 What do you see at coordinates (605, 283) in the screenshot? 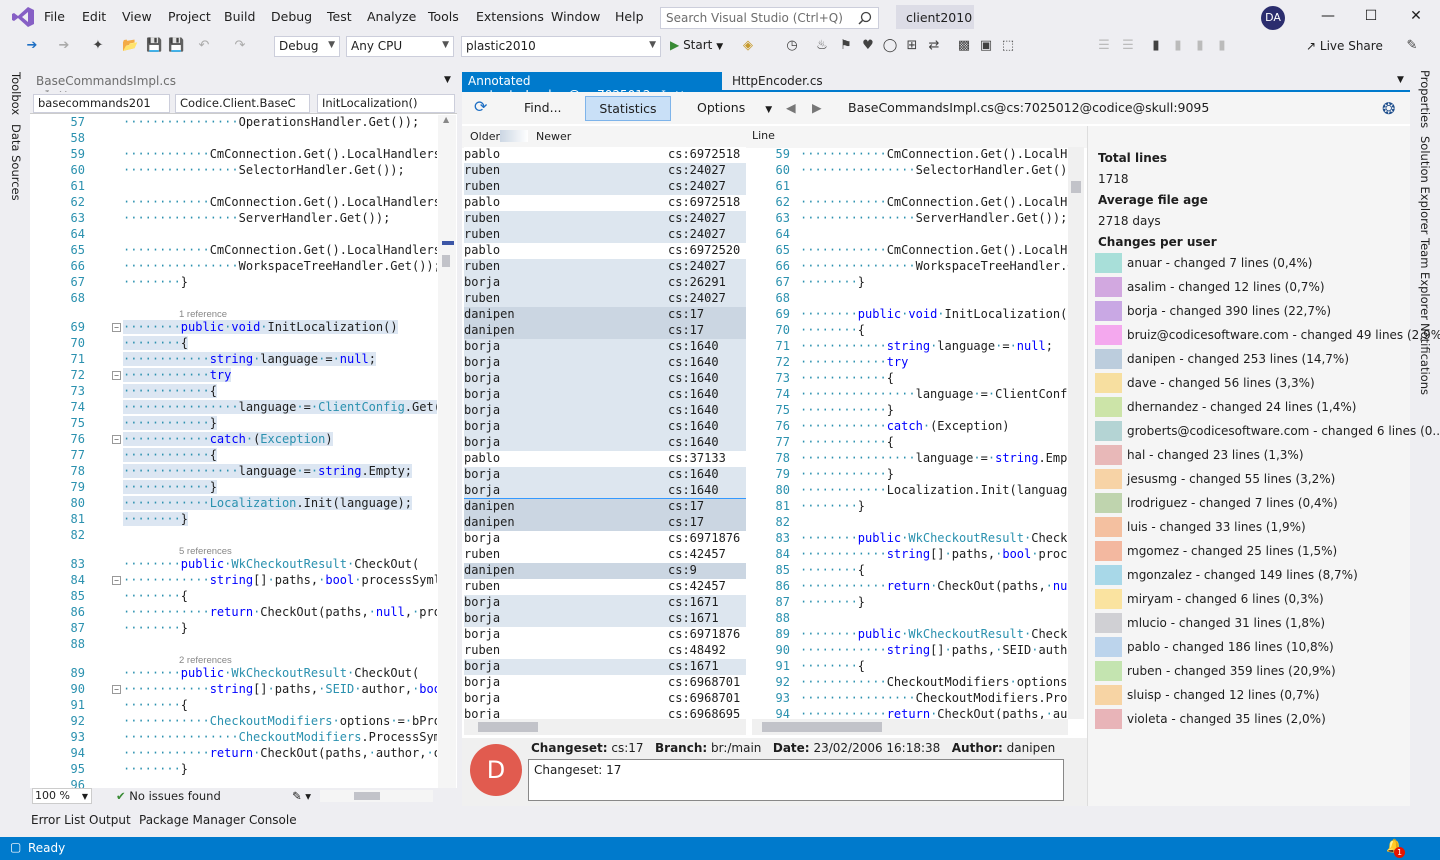
I see `blame-row: borja cs:26291` at bounding box center [605, 283].